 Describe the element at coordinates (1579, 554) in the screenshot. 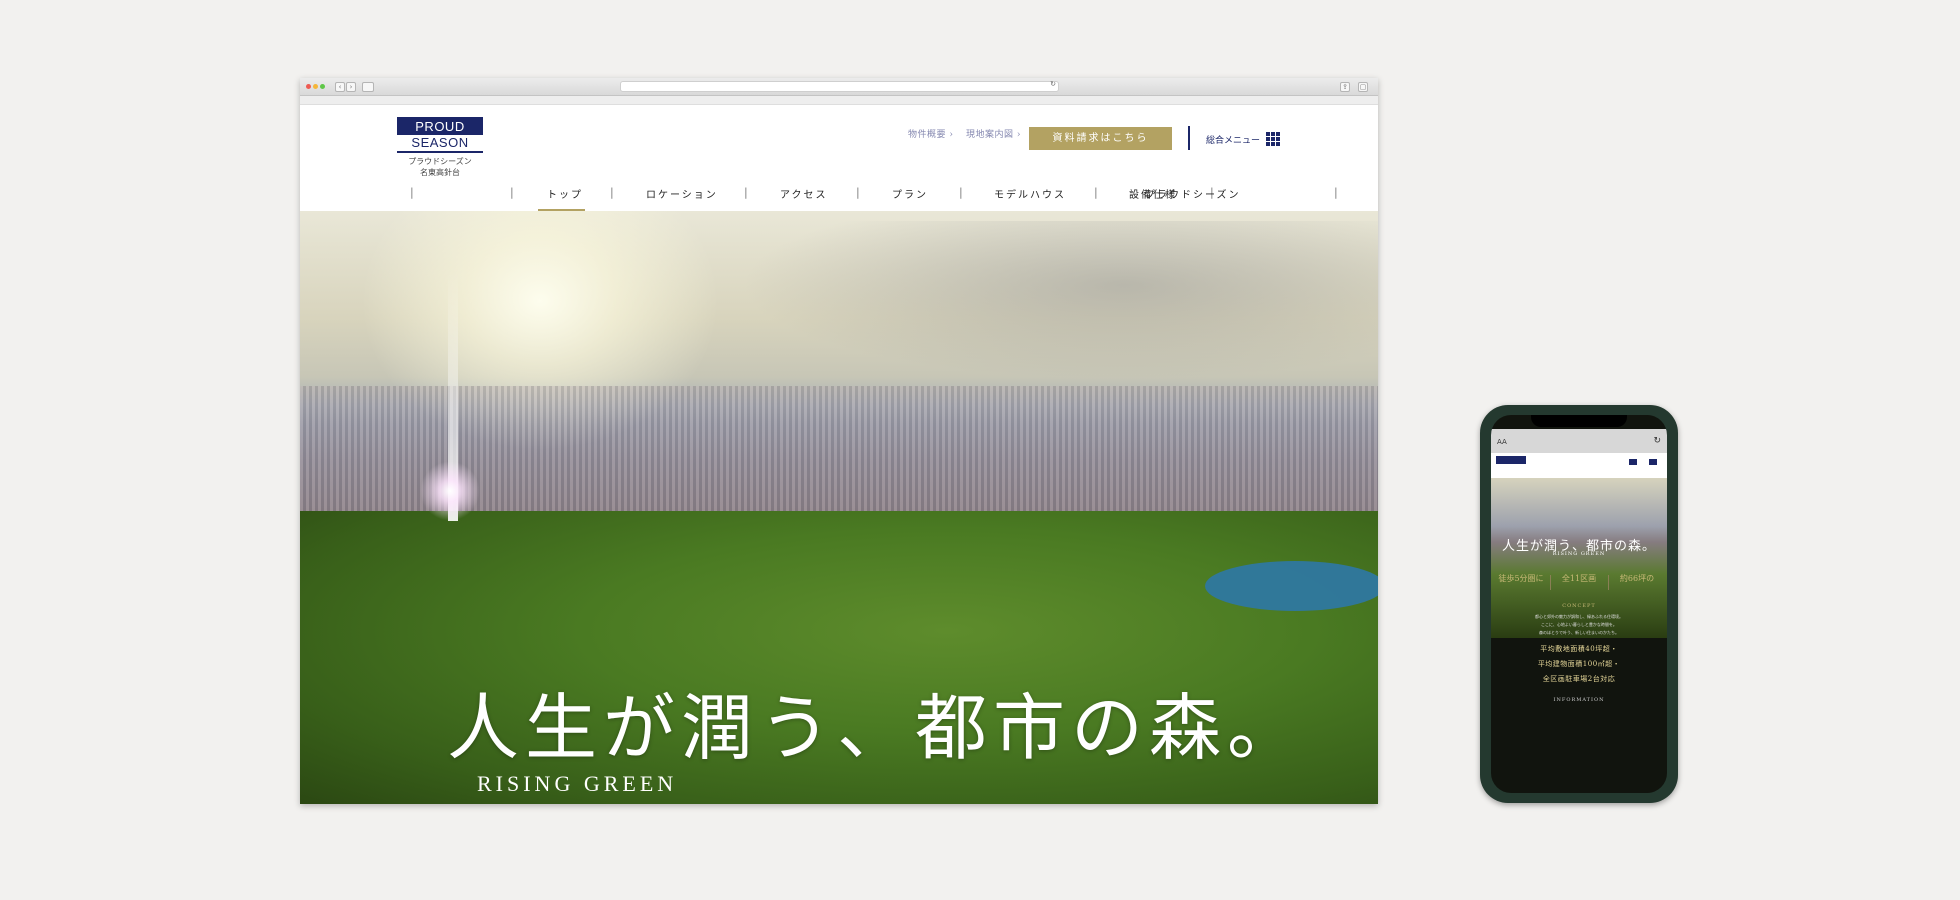

I see `phone-hero-subheadline: RISING GREEN` at that location.